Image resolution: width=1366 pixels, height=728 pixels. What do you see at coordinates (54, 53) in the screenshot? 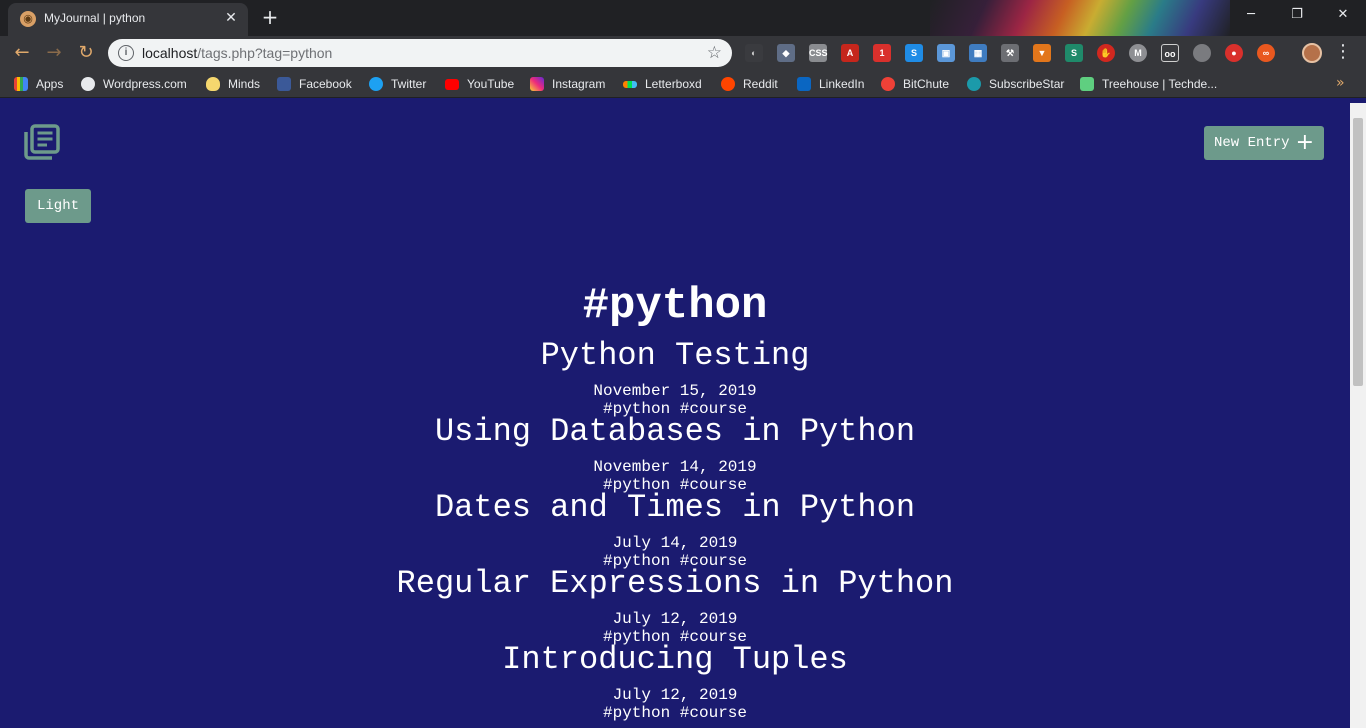
I see `forward-arrow-icon: →` at bounding box center [54, 53].